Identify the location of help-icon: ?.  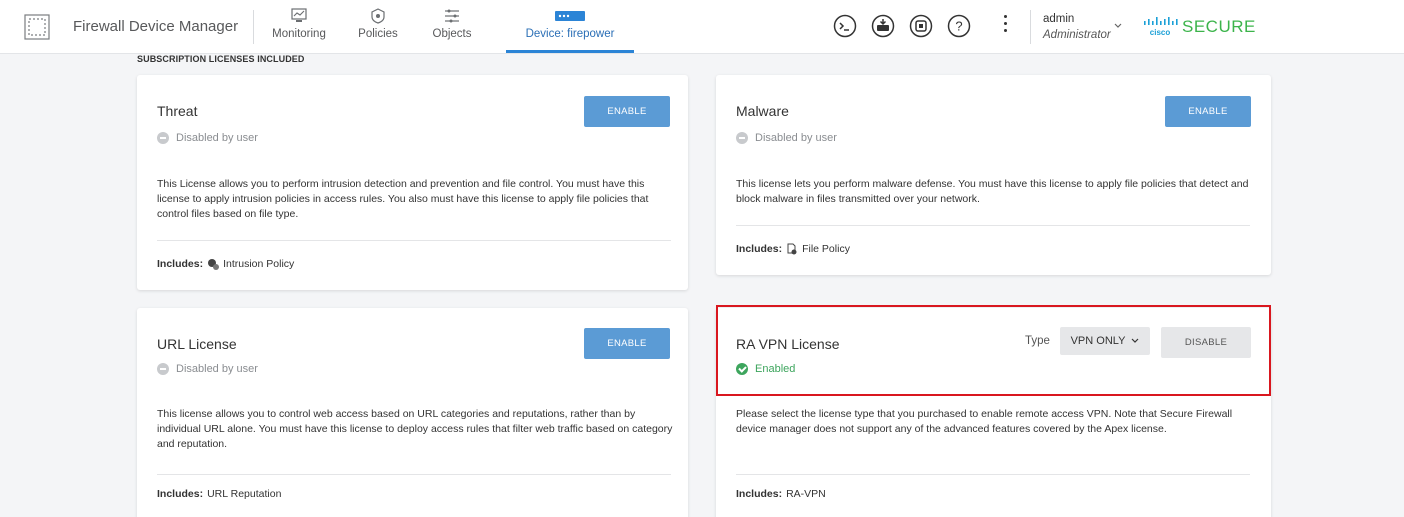
(959, 26).